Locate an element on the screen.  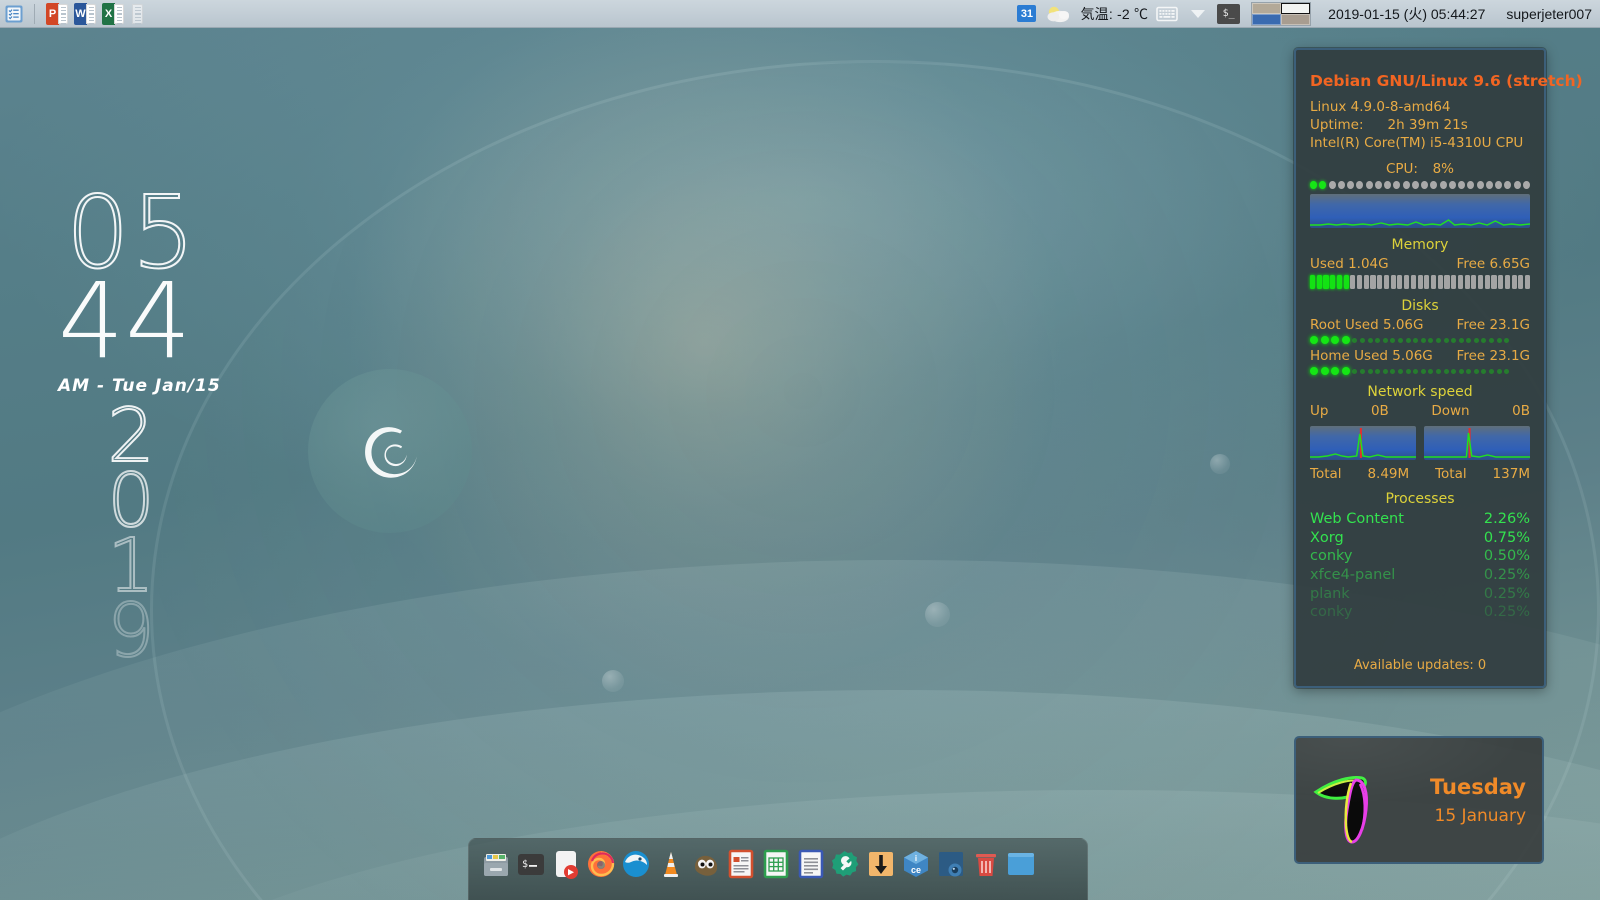
workspace-switcher is located at coordinates (1281, 13).